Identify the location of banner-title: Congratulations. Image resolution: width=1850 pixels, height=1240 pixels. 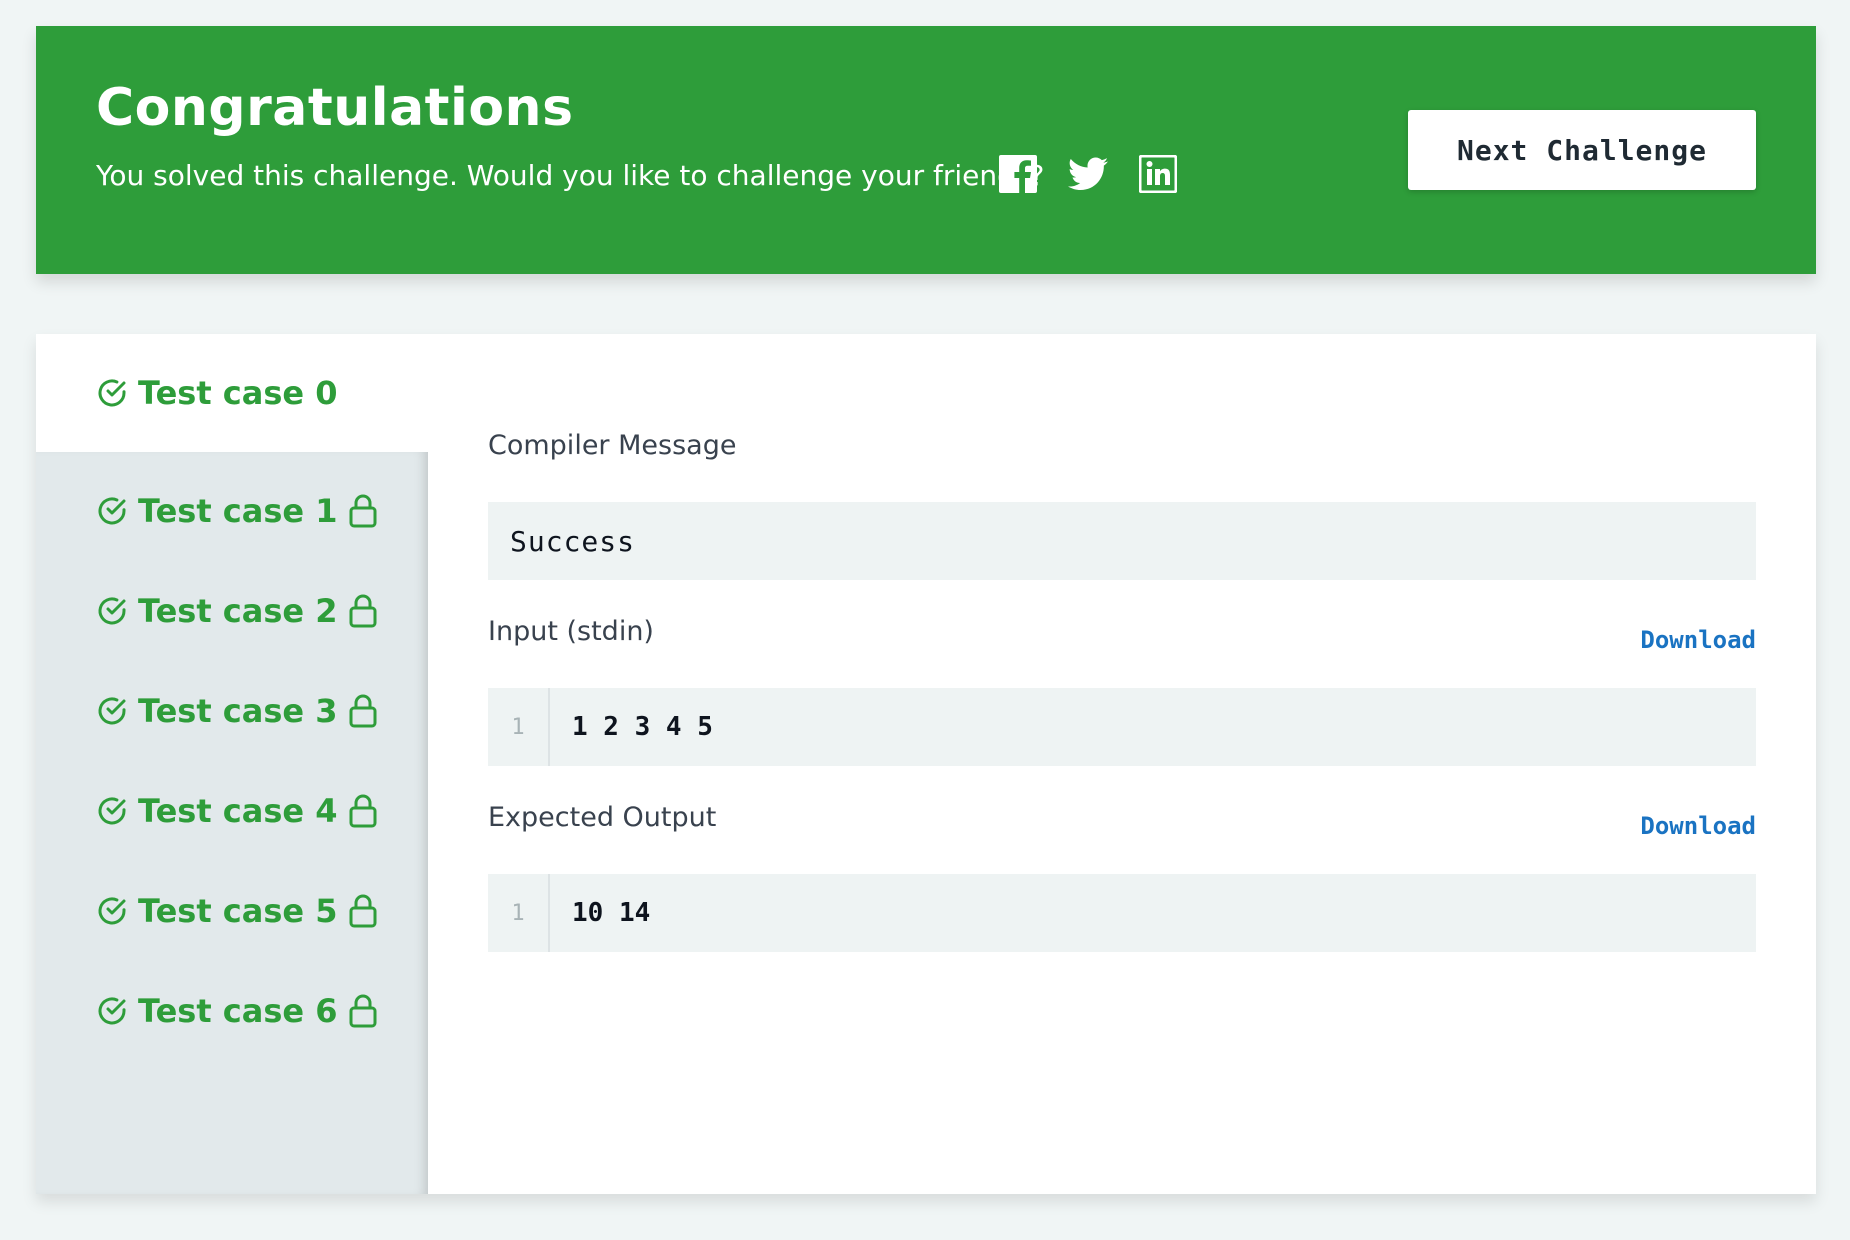
(335, 108).